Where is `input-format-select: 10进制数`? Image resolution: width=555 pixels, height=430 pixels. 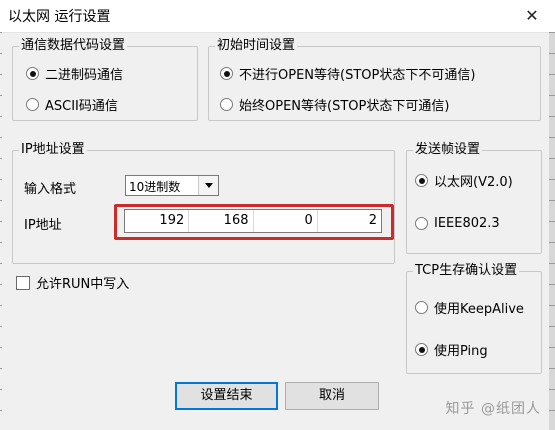
input-format-select: 10进制数 is located at coordinates (172, 185).